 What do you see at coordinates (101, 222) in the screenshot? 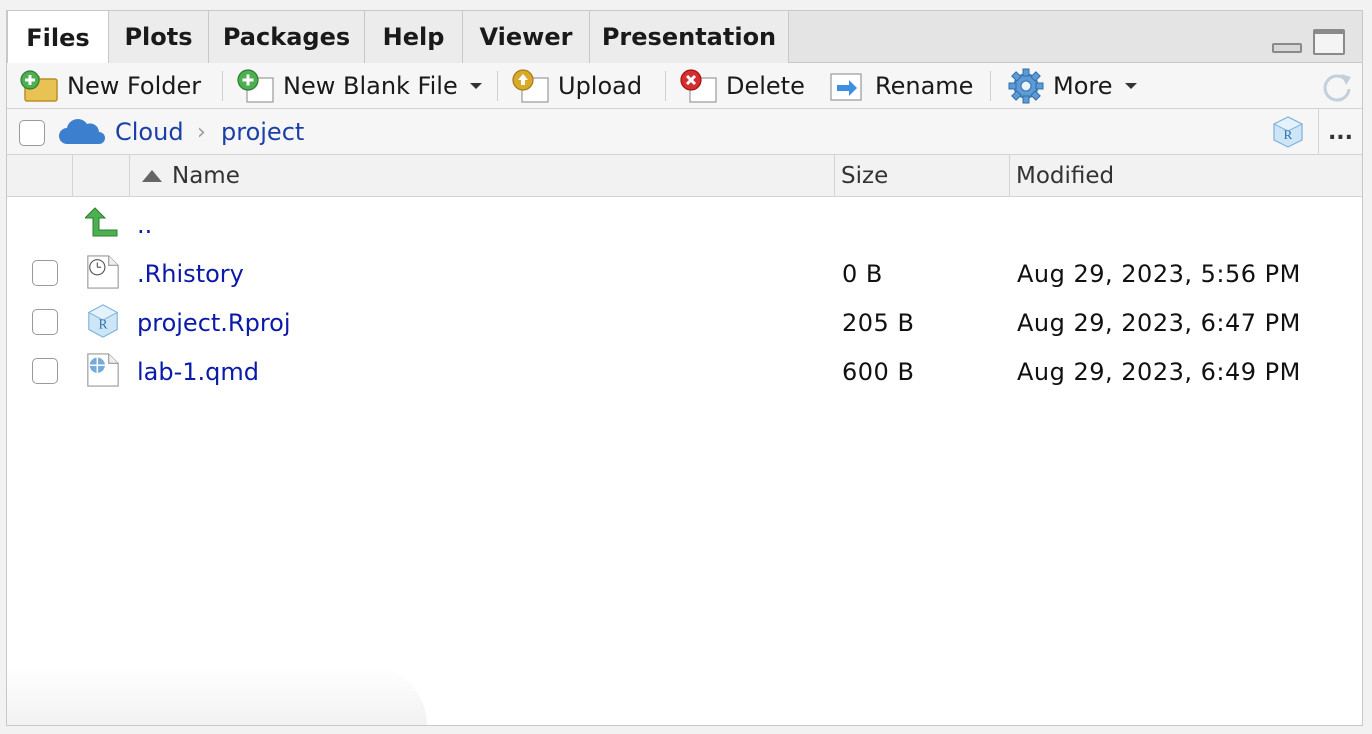
I see `up-arrow-icon` at bounding box center [101, 222].